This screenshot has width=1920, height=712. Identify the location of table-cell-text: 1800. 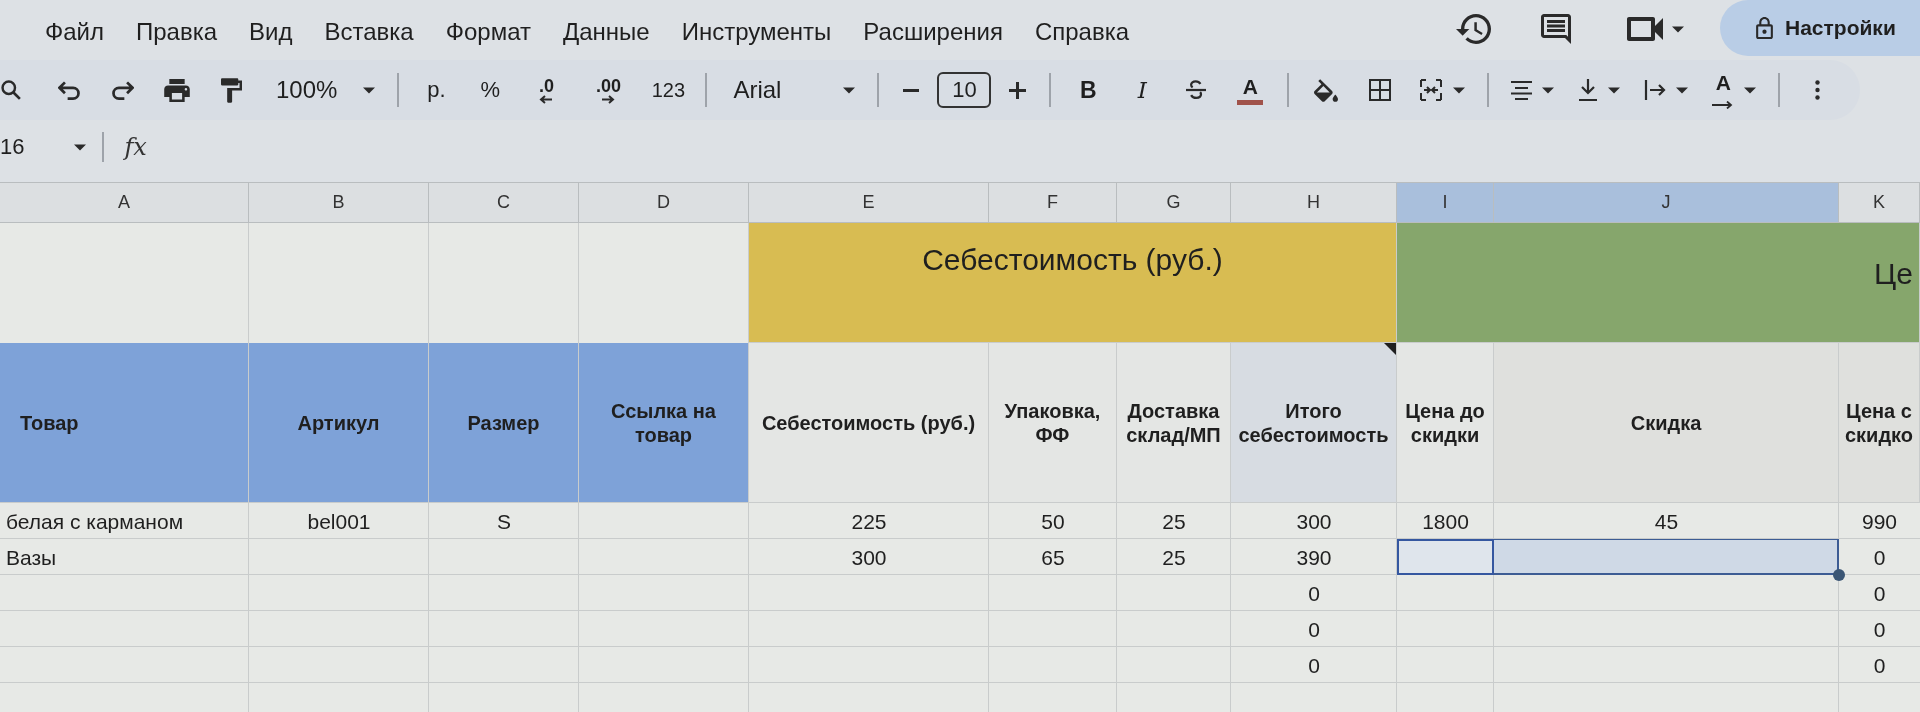
(1445, 522).